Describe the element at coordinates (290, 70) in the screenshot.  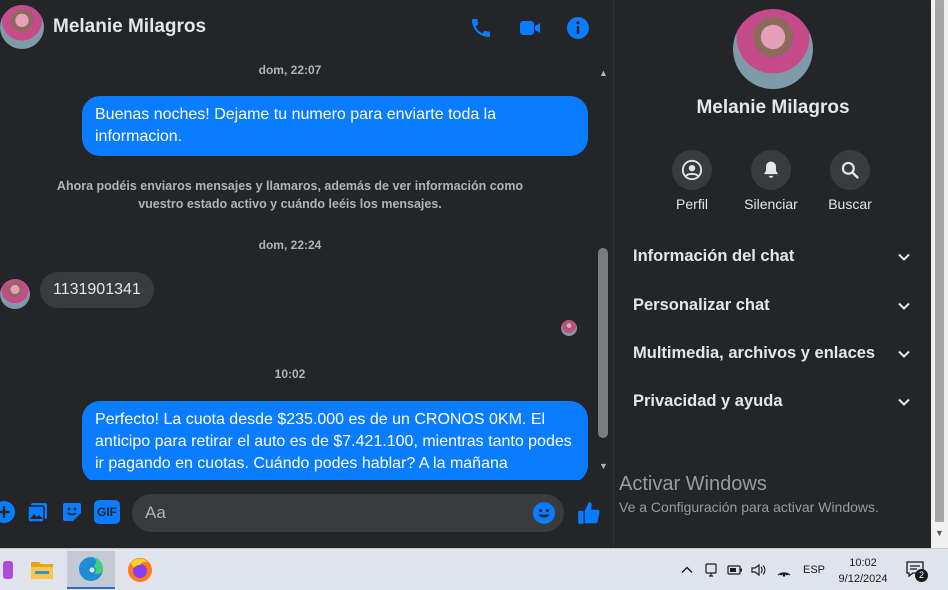
I see `message-timestamp: dom, 22:07` at that location.